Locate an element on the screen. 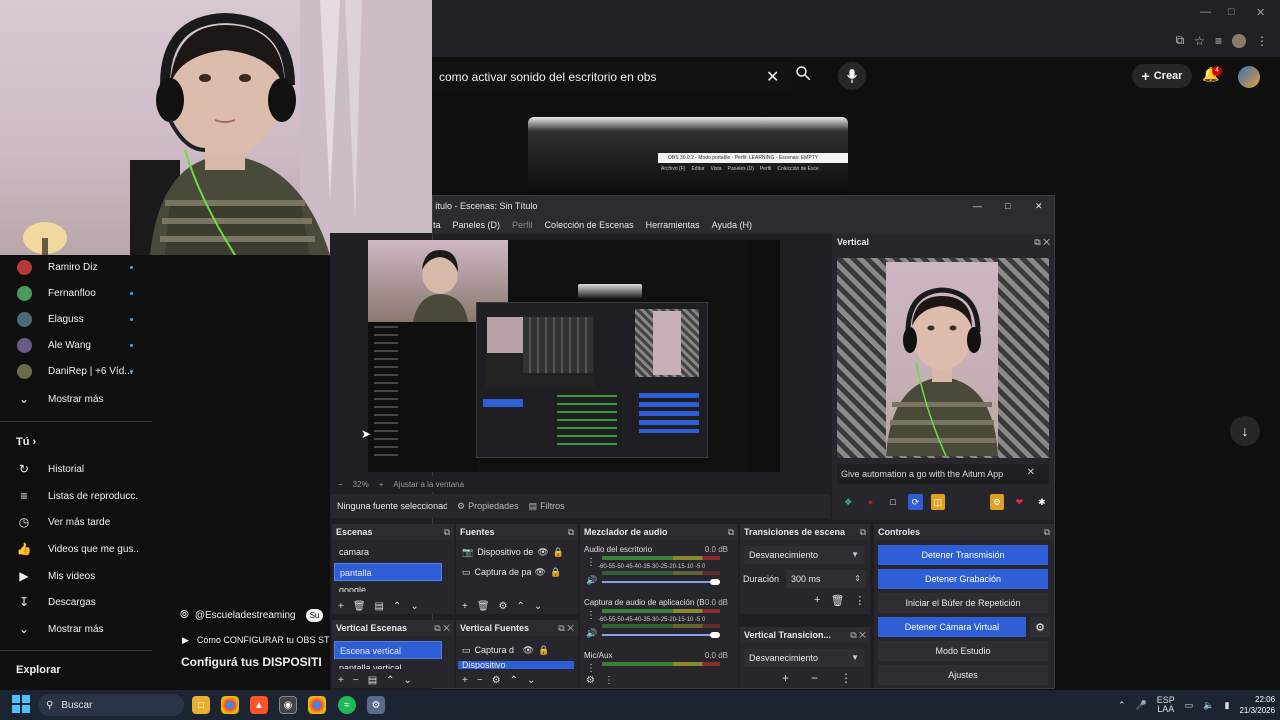 This screenshot has width=1280, height=720. transition-select: Desvanecimiento ▼ is located at coordinates (804, 555).